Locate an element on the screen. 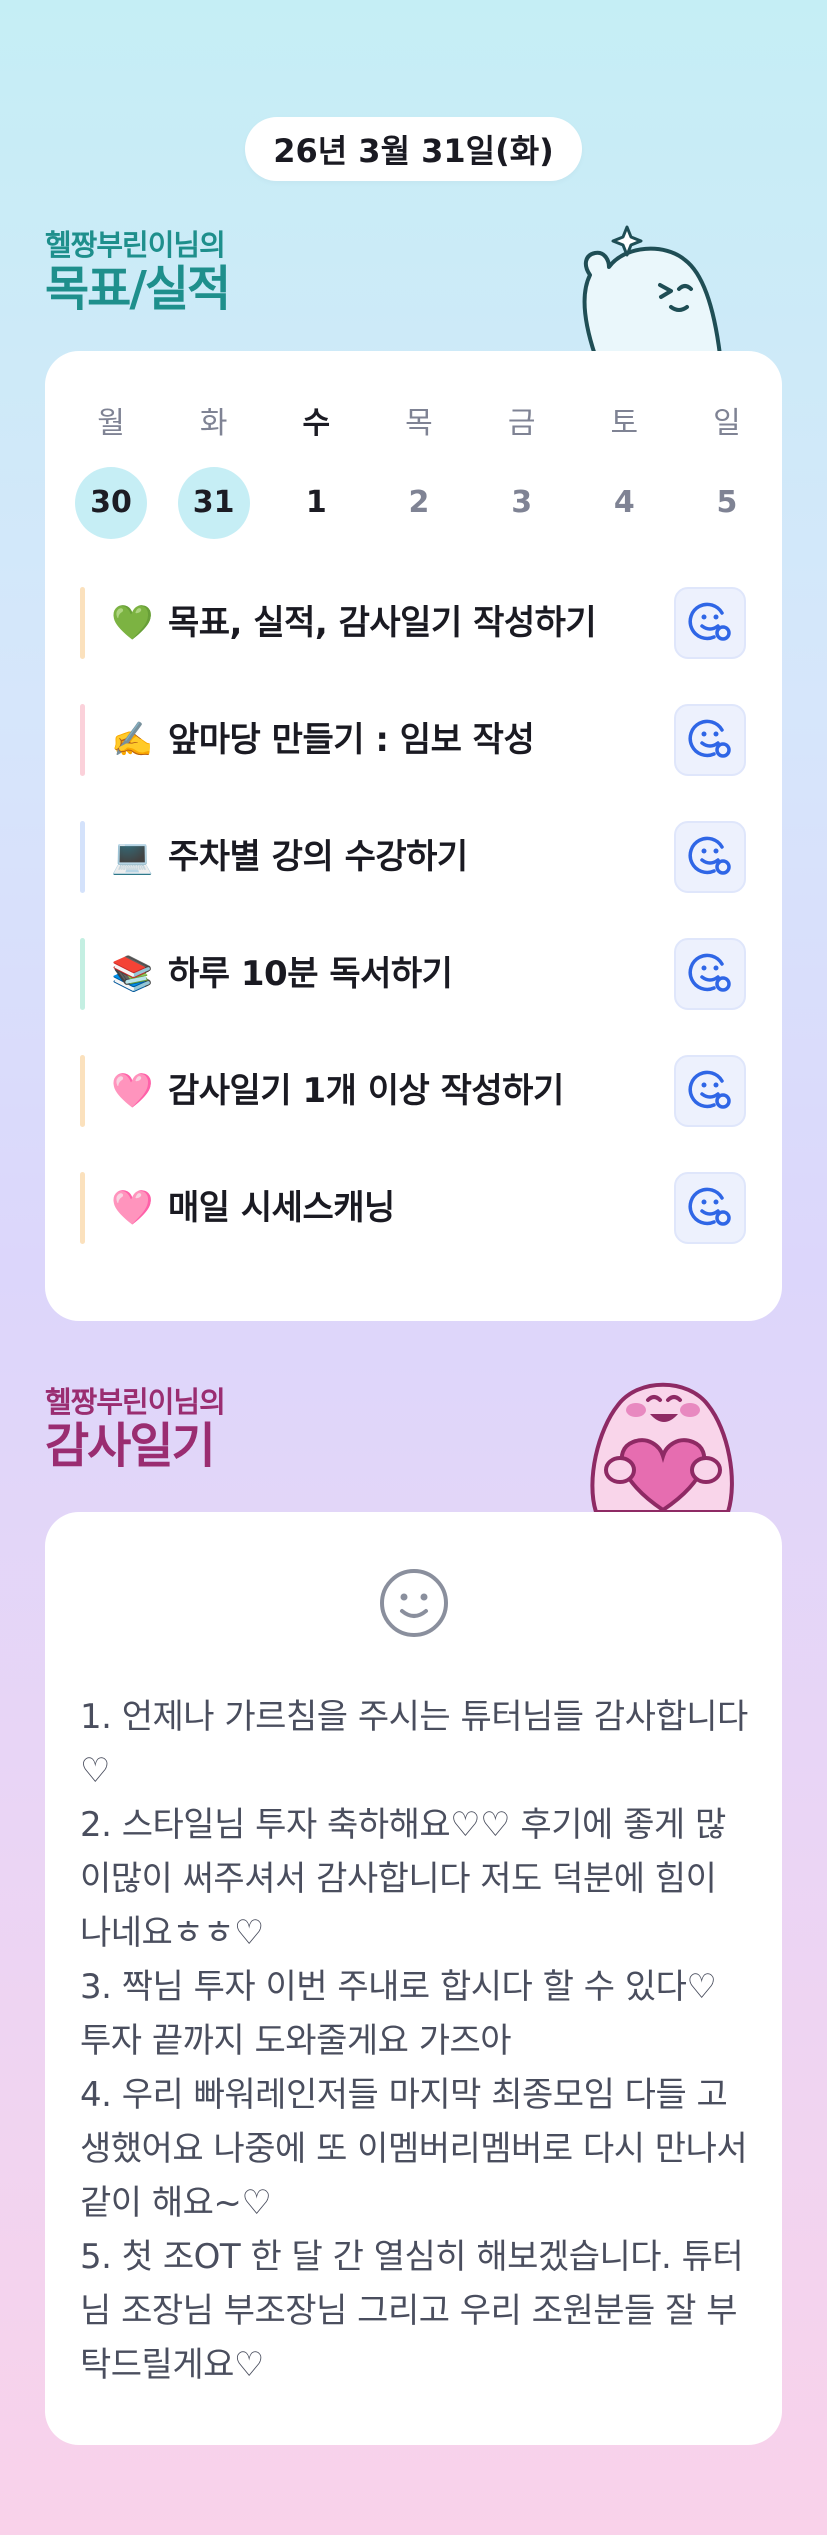  calendar-day-date: 4 is located at coordinates (624, 502).